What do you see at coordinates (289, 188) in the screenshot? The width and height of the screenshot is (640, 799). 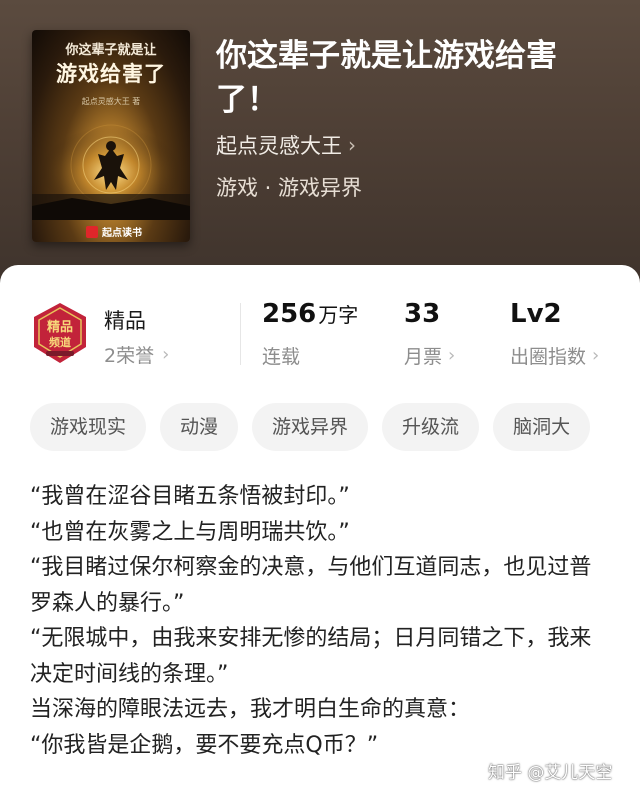 I see `book-genre: 游戏 · 游戏异界` at bounding box center [289, 188].